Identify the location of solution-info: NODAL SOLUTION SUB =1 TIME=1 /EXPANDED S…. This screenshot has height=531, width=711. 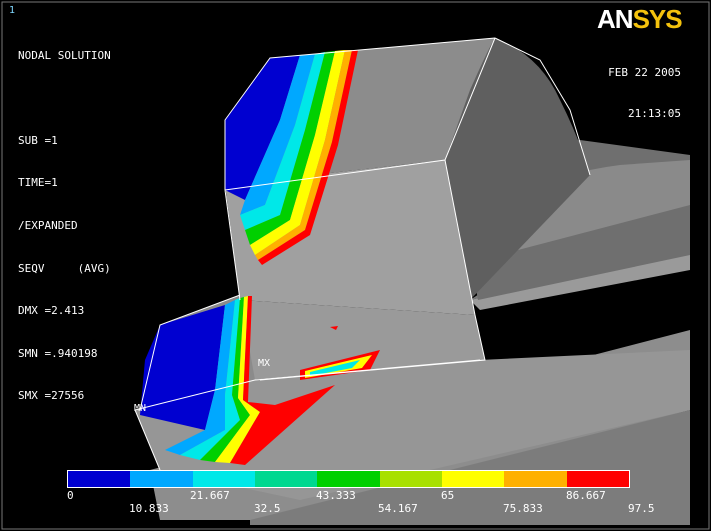
(64, 226).